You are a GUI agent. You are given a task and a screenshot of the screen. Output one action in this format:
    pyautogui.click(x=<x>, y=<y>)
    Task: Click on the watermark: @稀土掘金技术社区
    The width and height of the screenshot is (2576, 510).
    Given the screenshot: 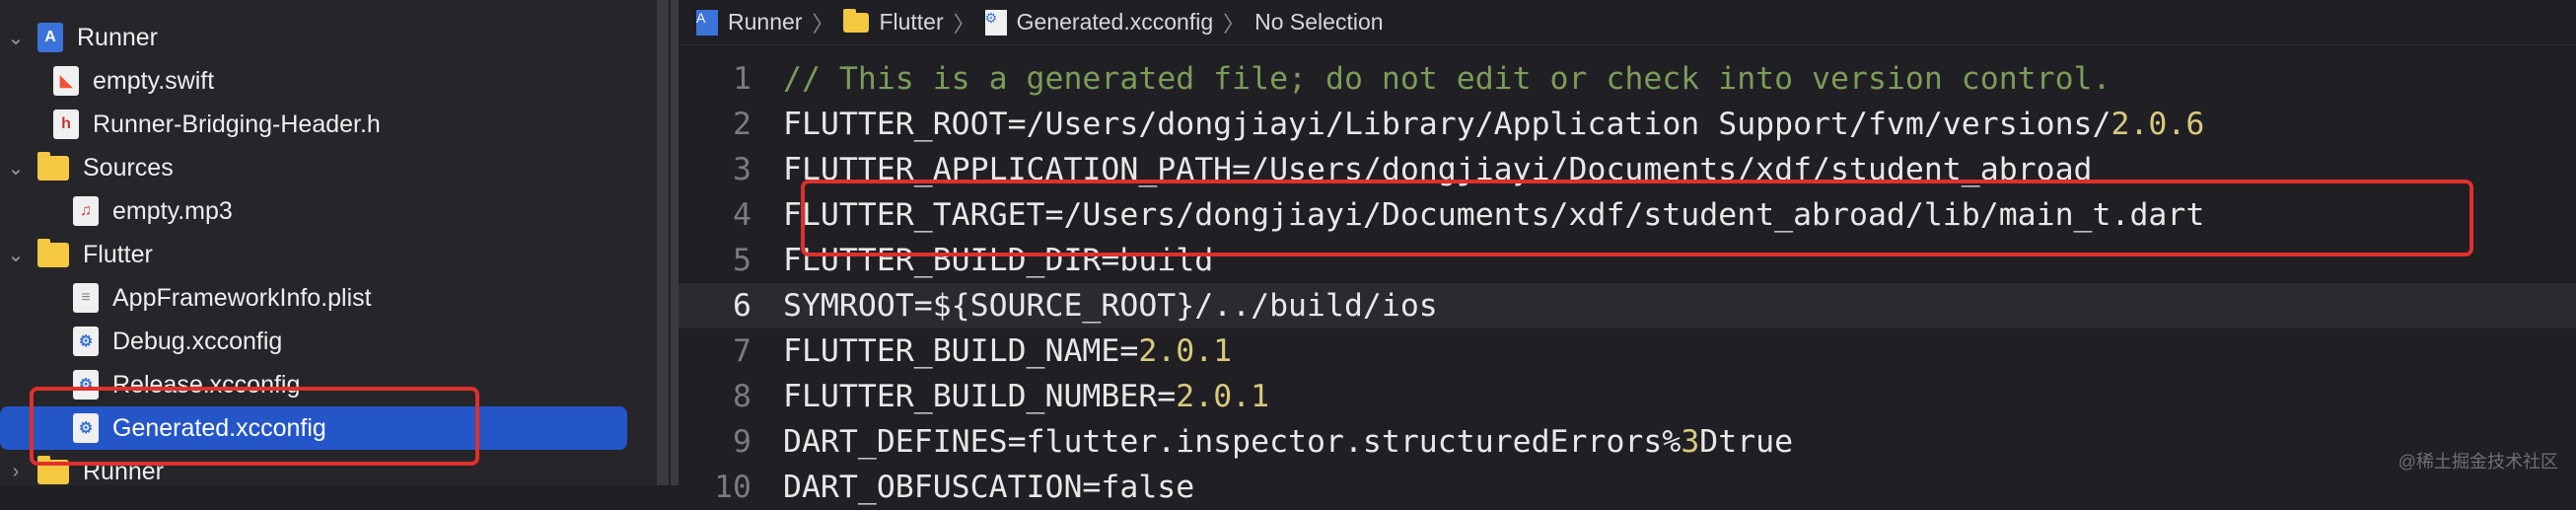 What is the action you would take?
    pyautogui.click(x=2478, y=462)
    